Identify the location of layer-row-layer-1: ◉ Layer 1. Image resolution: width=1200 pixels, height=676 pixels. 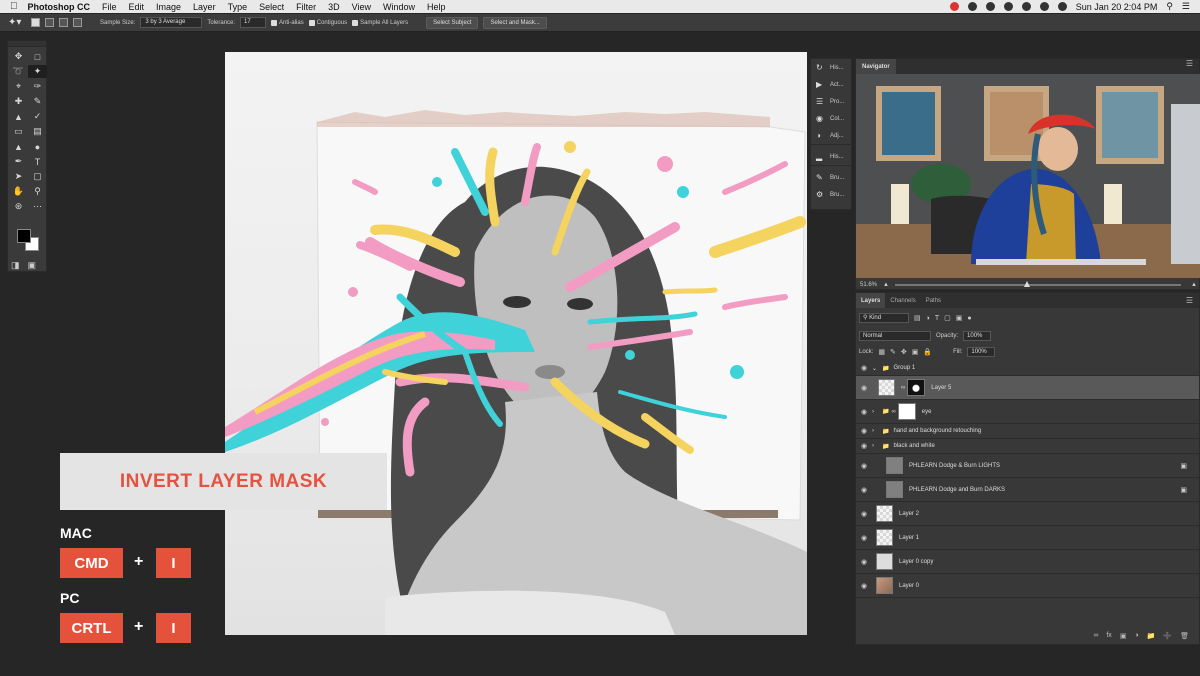
(1027, 538).